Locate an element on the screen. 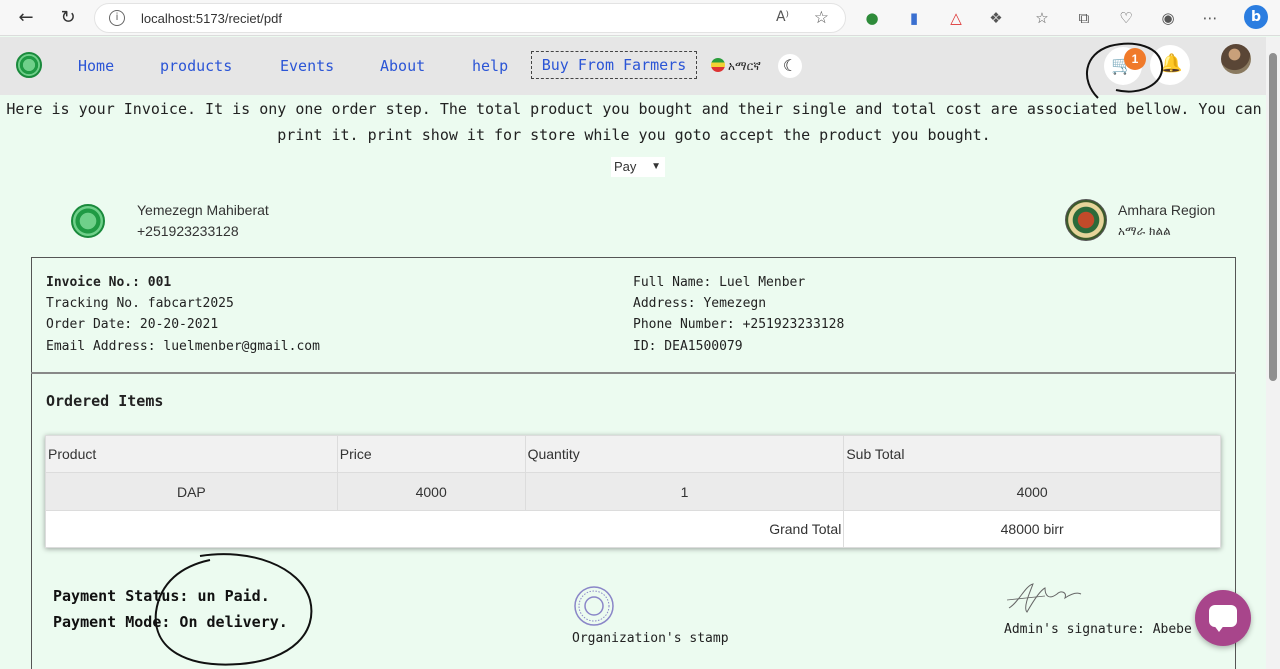 Image resolution: width=1280 pixels, height=669 pixels. payment-mode: Payment Mode: On delivery. is located at coordinates (170, 622).